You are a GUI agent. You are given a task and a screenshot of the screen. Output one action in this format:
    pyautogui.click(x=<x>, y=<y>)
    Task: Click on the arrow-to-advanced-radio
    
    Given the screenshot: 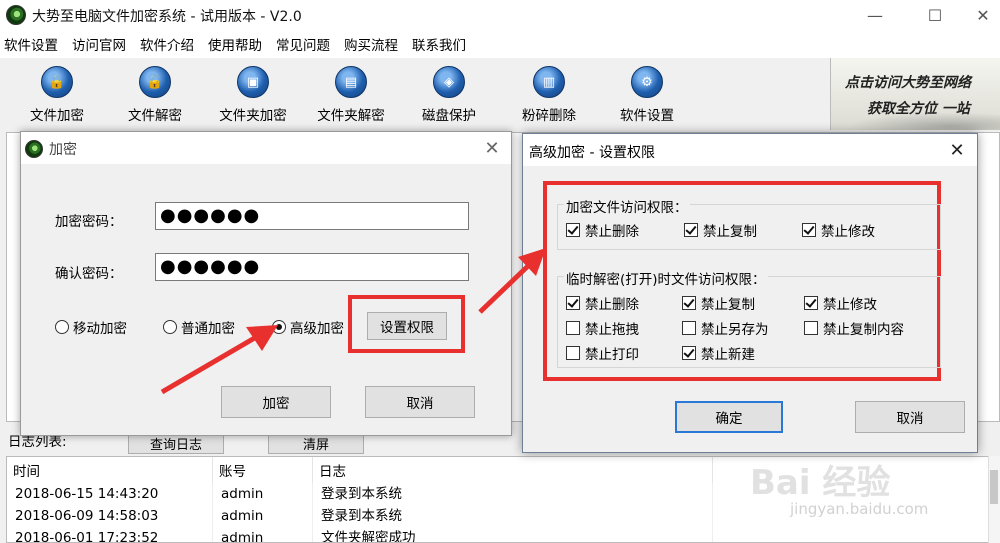 What is the action you would take?
    pyautogui.click(x=219, y=360)
    